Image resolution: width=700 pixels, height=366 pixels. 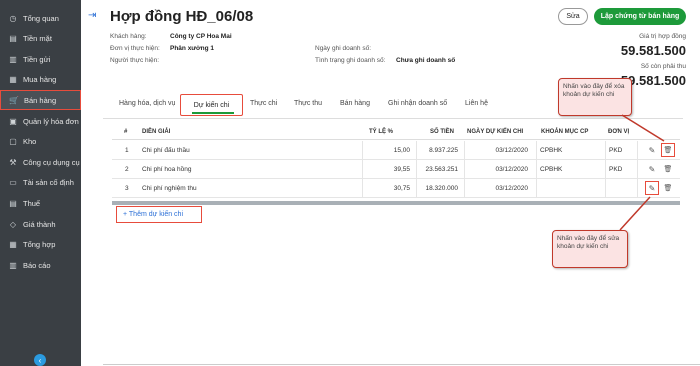 What do you see at coordinates (396, 203) in the screenshot?
I see `horizontal-scrollbar` at bounding box center [396, 203].